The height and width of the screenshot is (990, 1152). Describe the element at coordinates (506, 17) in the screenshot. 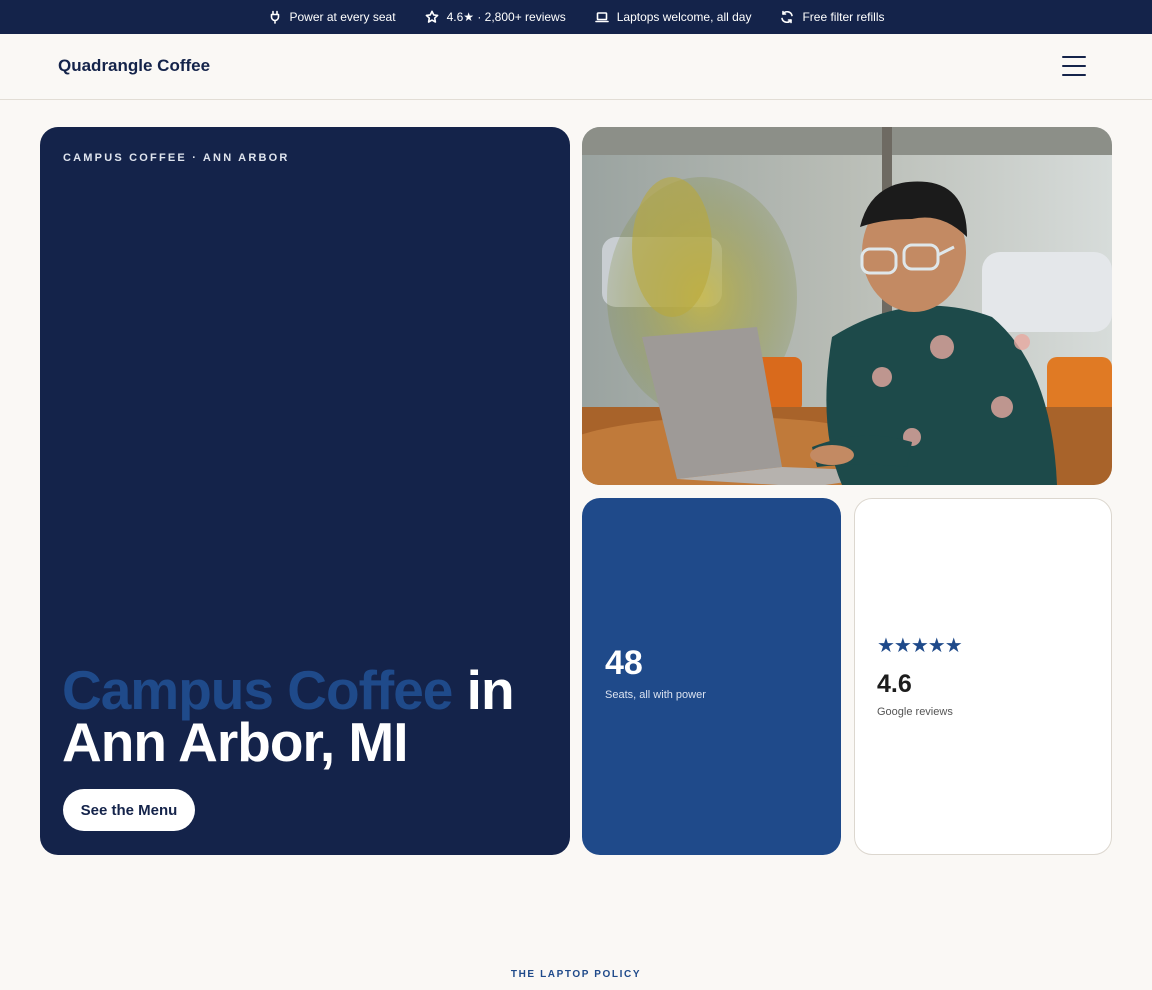

I see `topbar-item-label: 4.6★ · 2,800+ reviews` at that location.